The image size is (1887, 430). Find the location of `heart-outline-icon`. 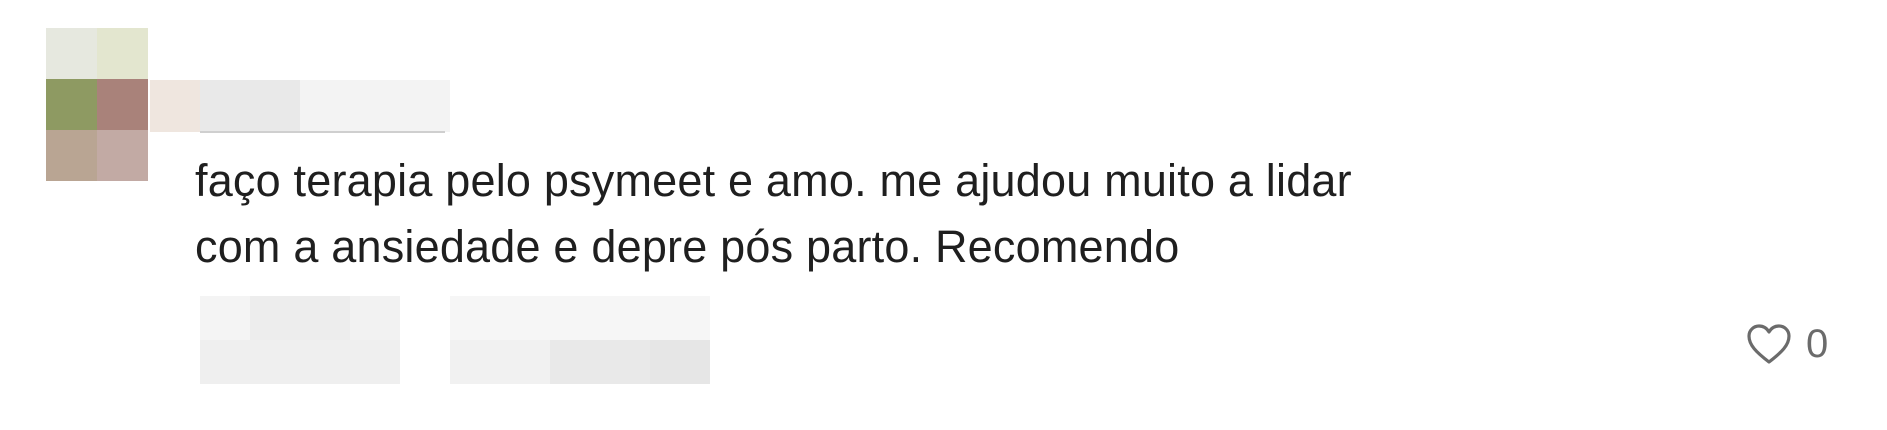

heart-outline-icon is located at coordinates (1769, 344).